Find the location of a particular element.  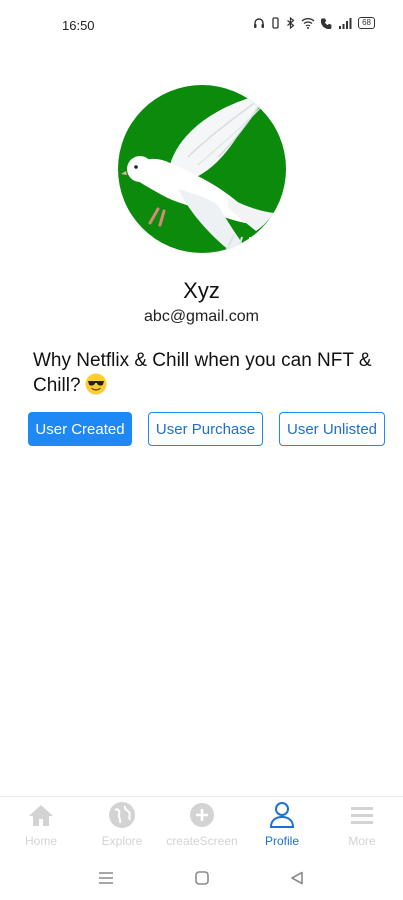

sunglasses-emoji-icon is located at coordinates (96, 384).